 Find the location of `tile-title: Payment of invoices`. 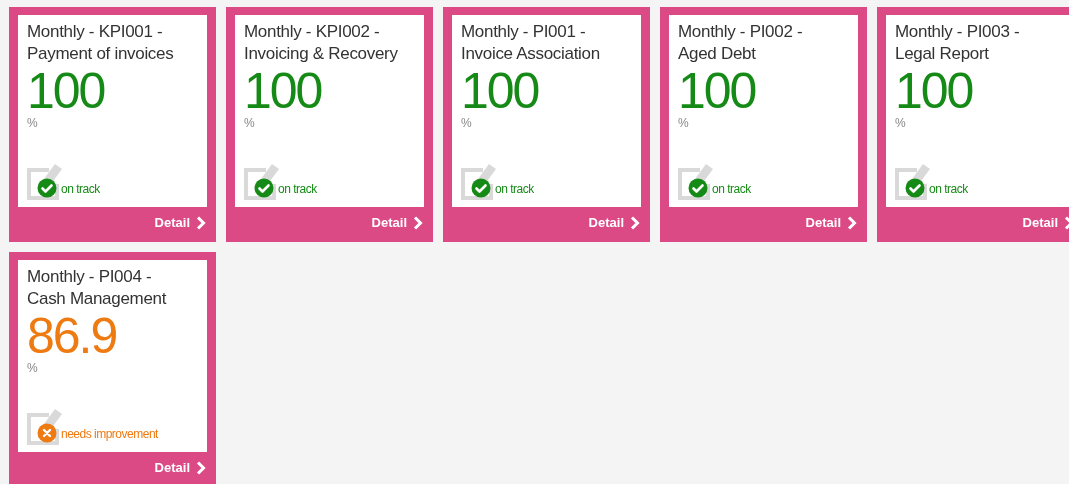

tile-title: Payment of invoices is located at coordinates (100, 54).